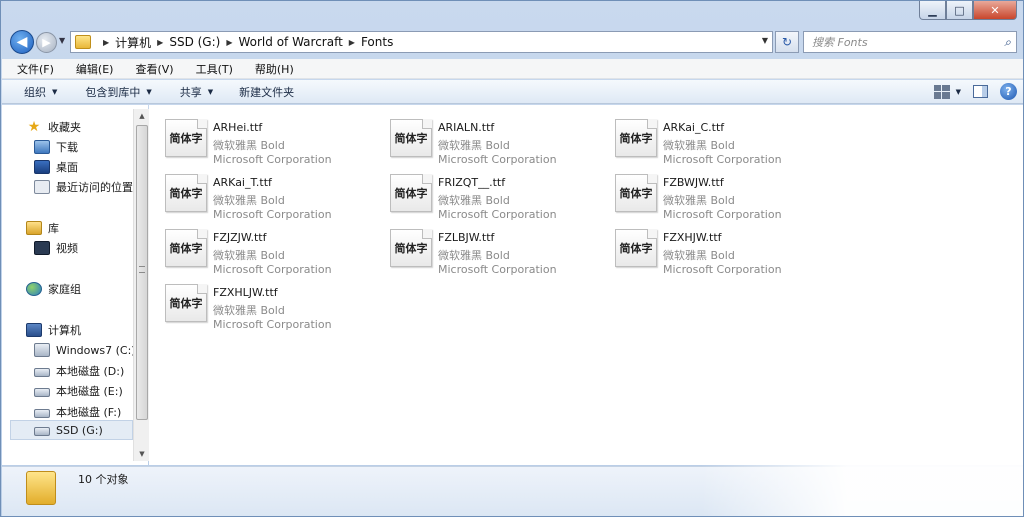 The height and width of the screenshot is (517, 1024). I want to click on nav-label: 视频, so click(67, 248).